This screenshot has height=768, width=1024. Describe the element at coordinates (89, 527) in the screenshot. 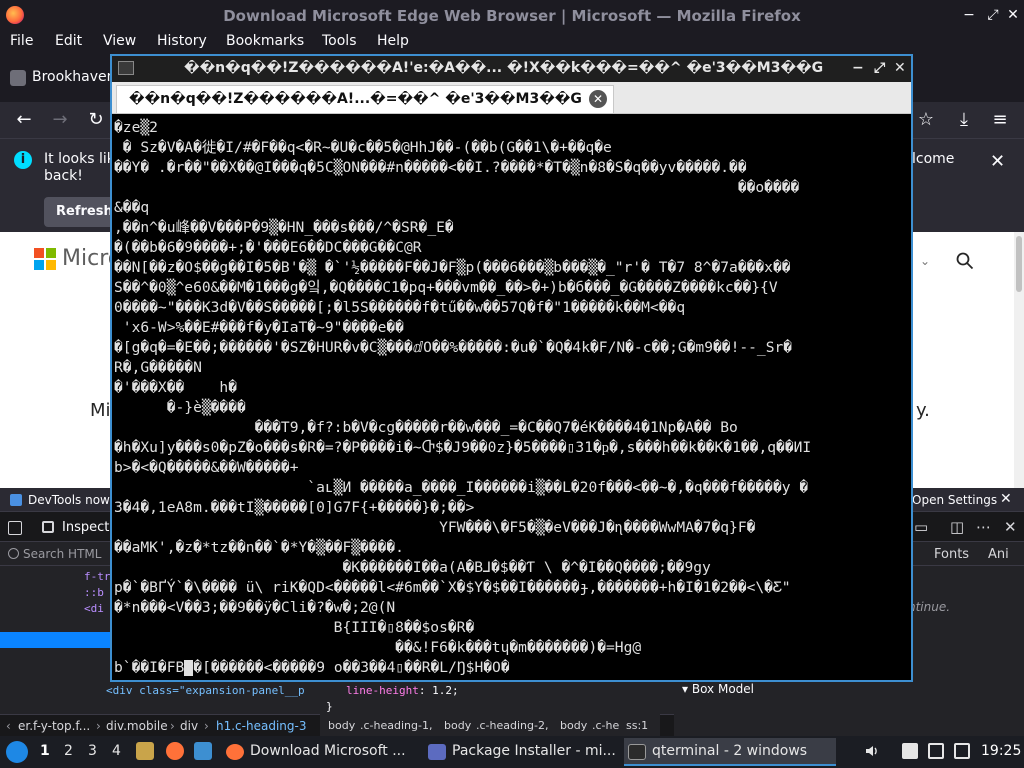

I see `tab-inspector: Inspecto` at that location.